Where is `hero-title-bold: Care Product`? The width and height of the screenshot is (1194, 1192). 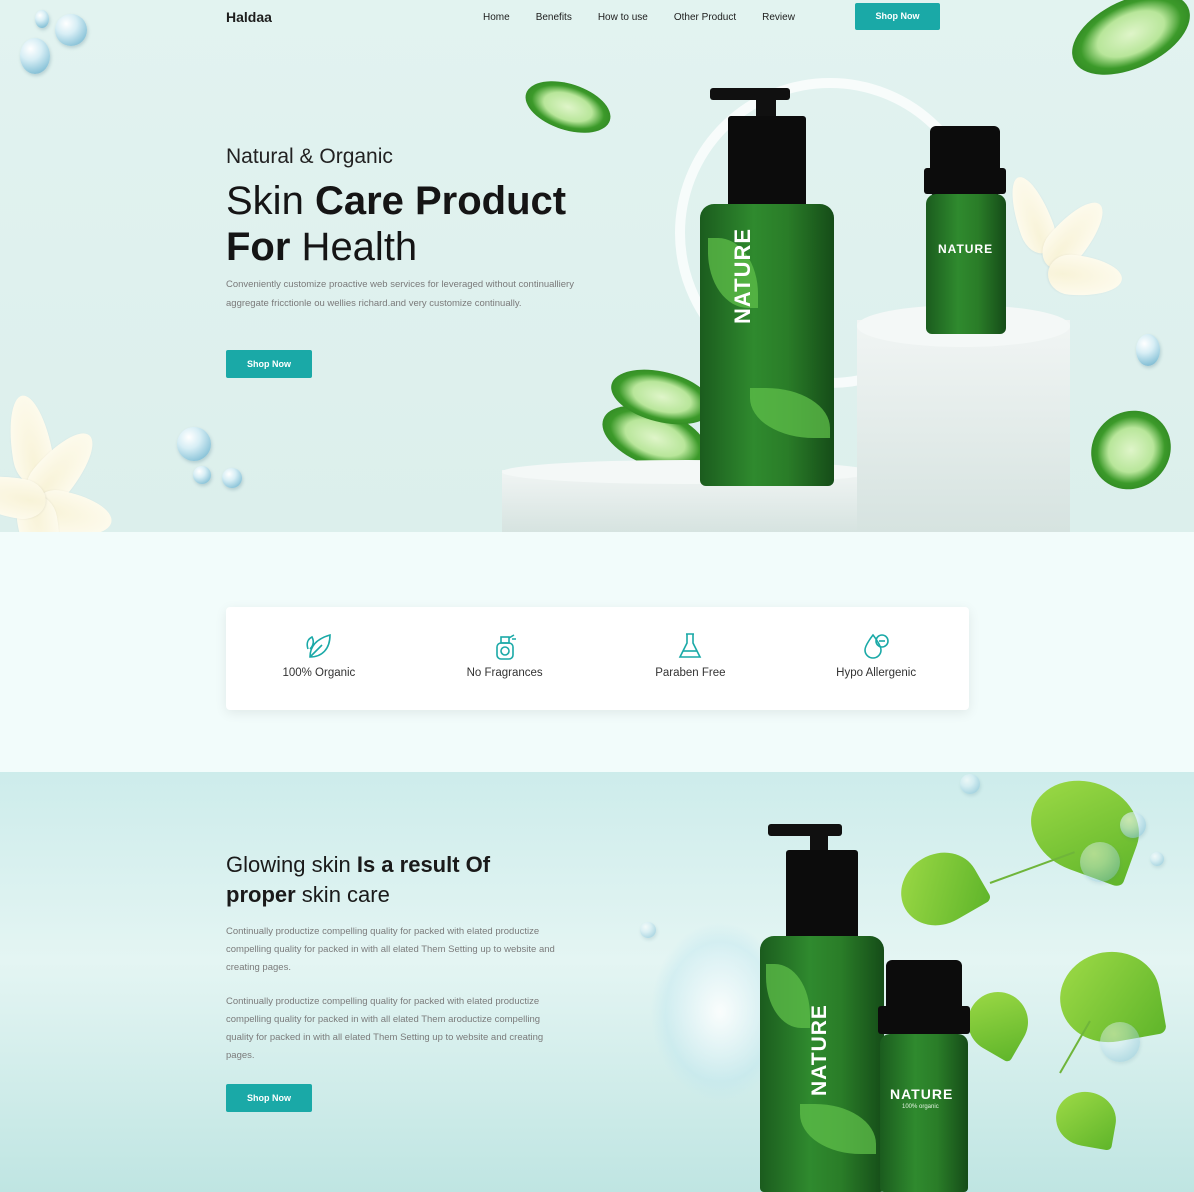 hero-title-bold: Care Product is located at coordinates (440, 201).